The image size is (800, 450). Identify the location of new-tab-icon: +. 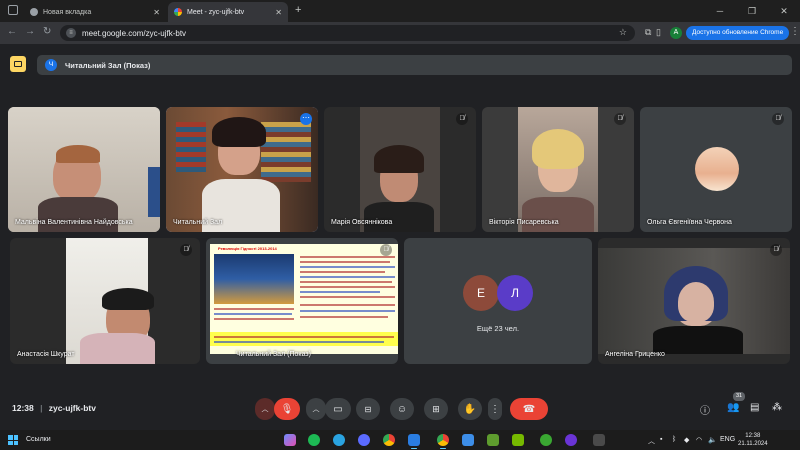
(298, 10).